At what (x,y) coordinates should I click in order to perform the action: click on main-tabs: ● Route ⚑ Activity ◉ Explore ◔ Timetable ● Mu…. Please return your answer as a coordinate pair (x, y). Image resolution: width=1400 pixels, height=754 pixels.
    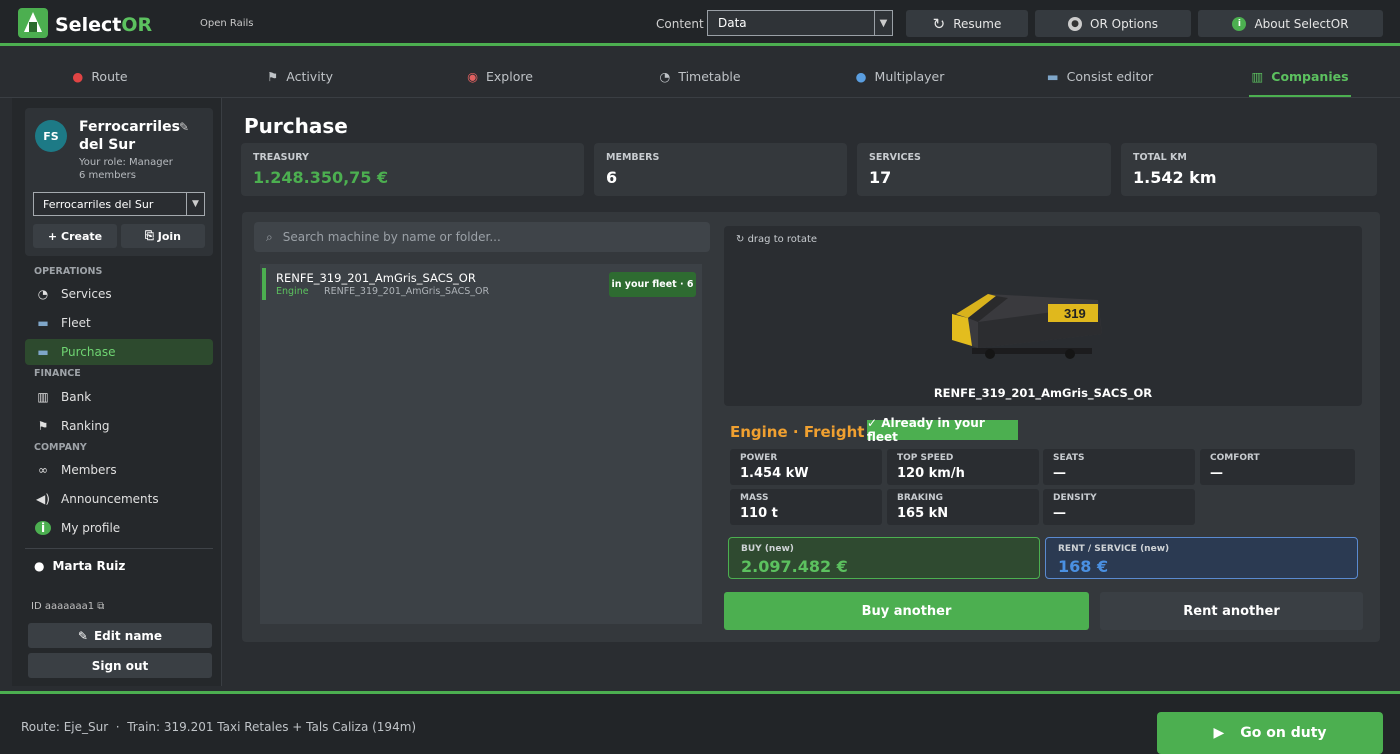
    Looking at the image, I should click on (700, 77).